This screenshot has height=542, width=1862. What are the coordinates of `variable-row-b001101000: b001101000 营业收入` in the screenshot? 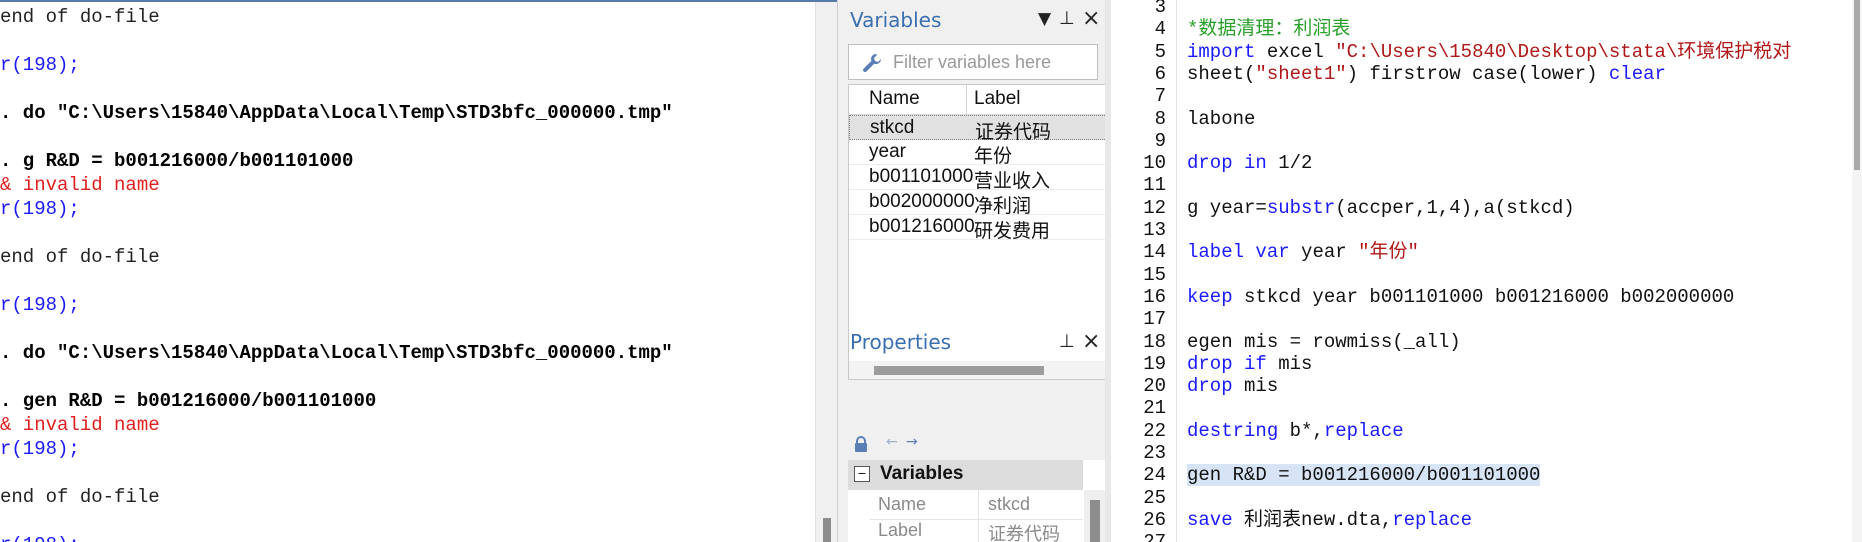 It's located at (977, 178).